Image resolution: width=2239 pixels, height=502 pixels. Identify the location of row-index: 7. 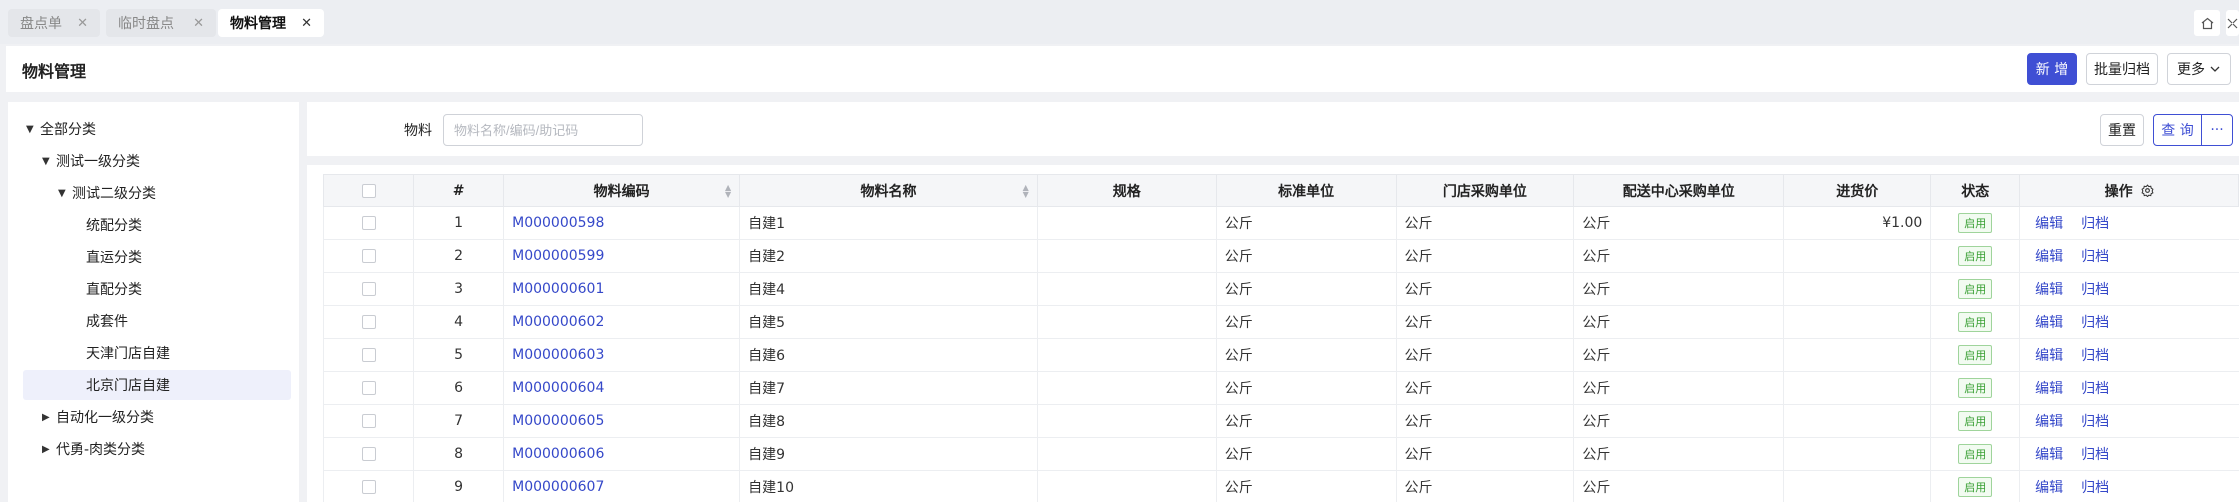
(458, 421).